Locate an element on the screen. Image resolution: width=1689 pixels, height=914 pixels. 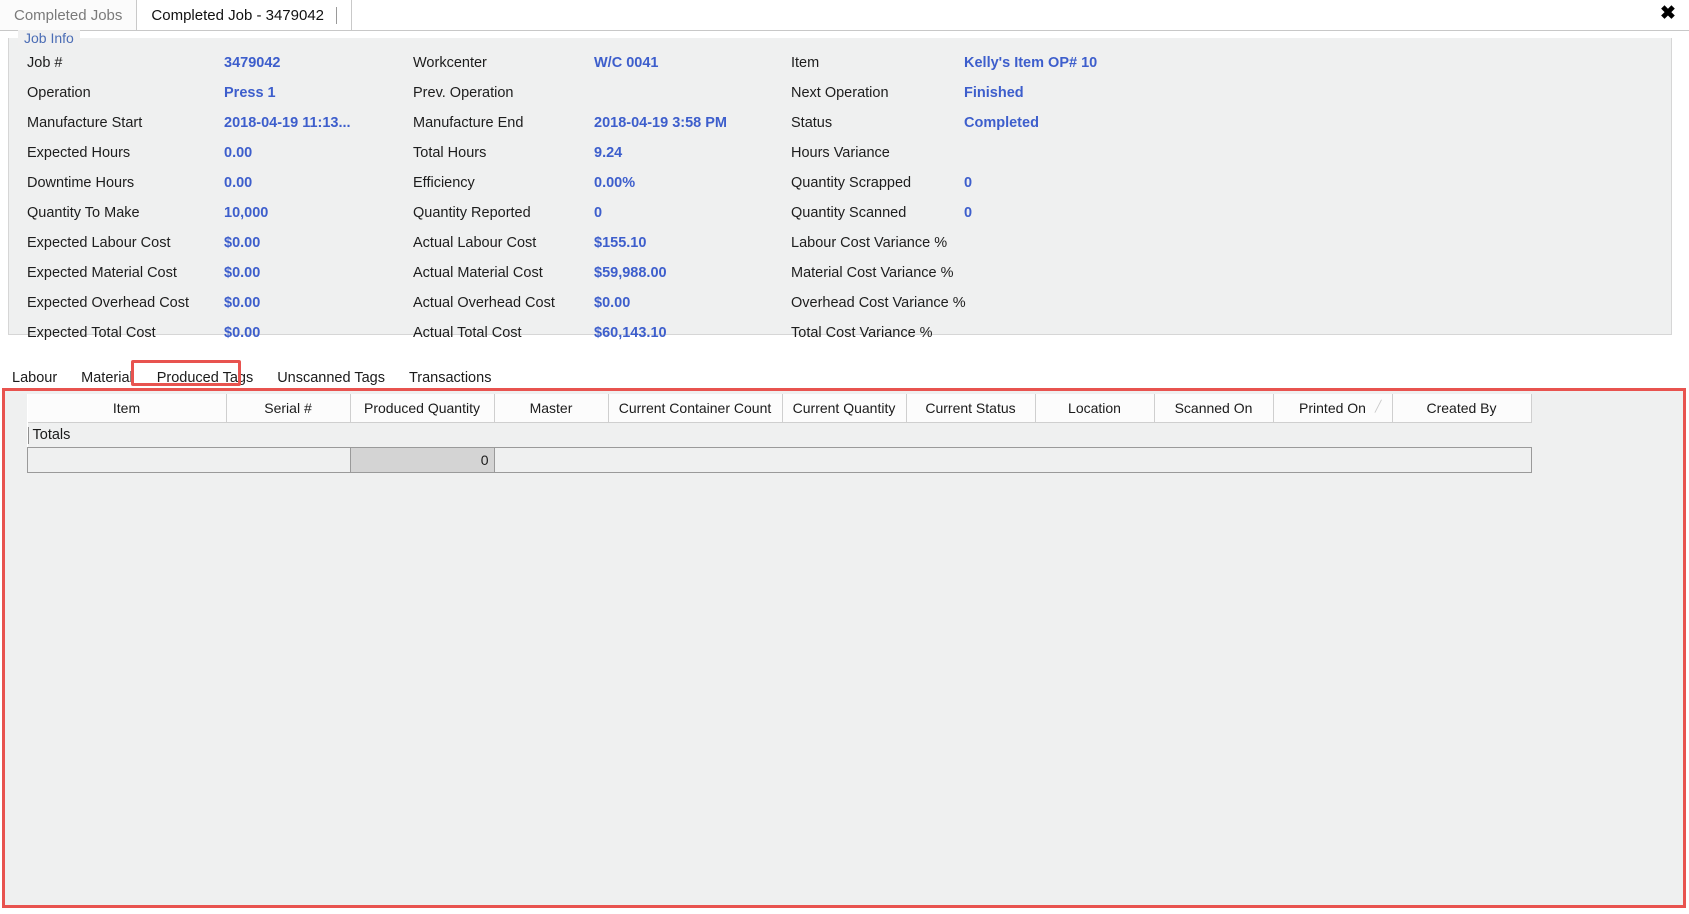
job-info-label: Total Cost Variance % is located at coordinates (862, 333).